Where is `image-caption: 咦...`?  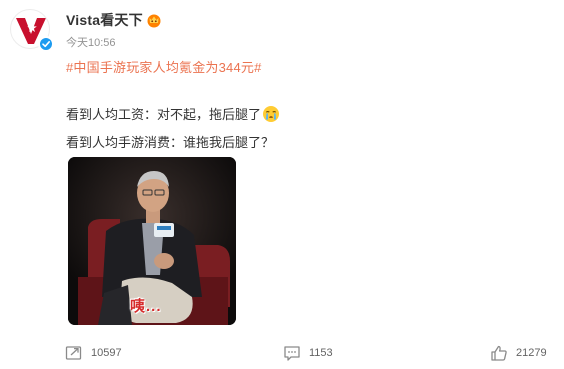
image-caption: 咦... is located at coordinates (146, 306).